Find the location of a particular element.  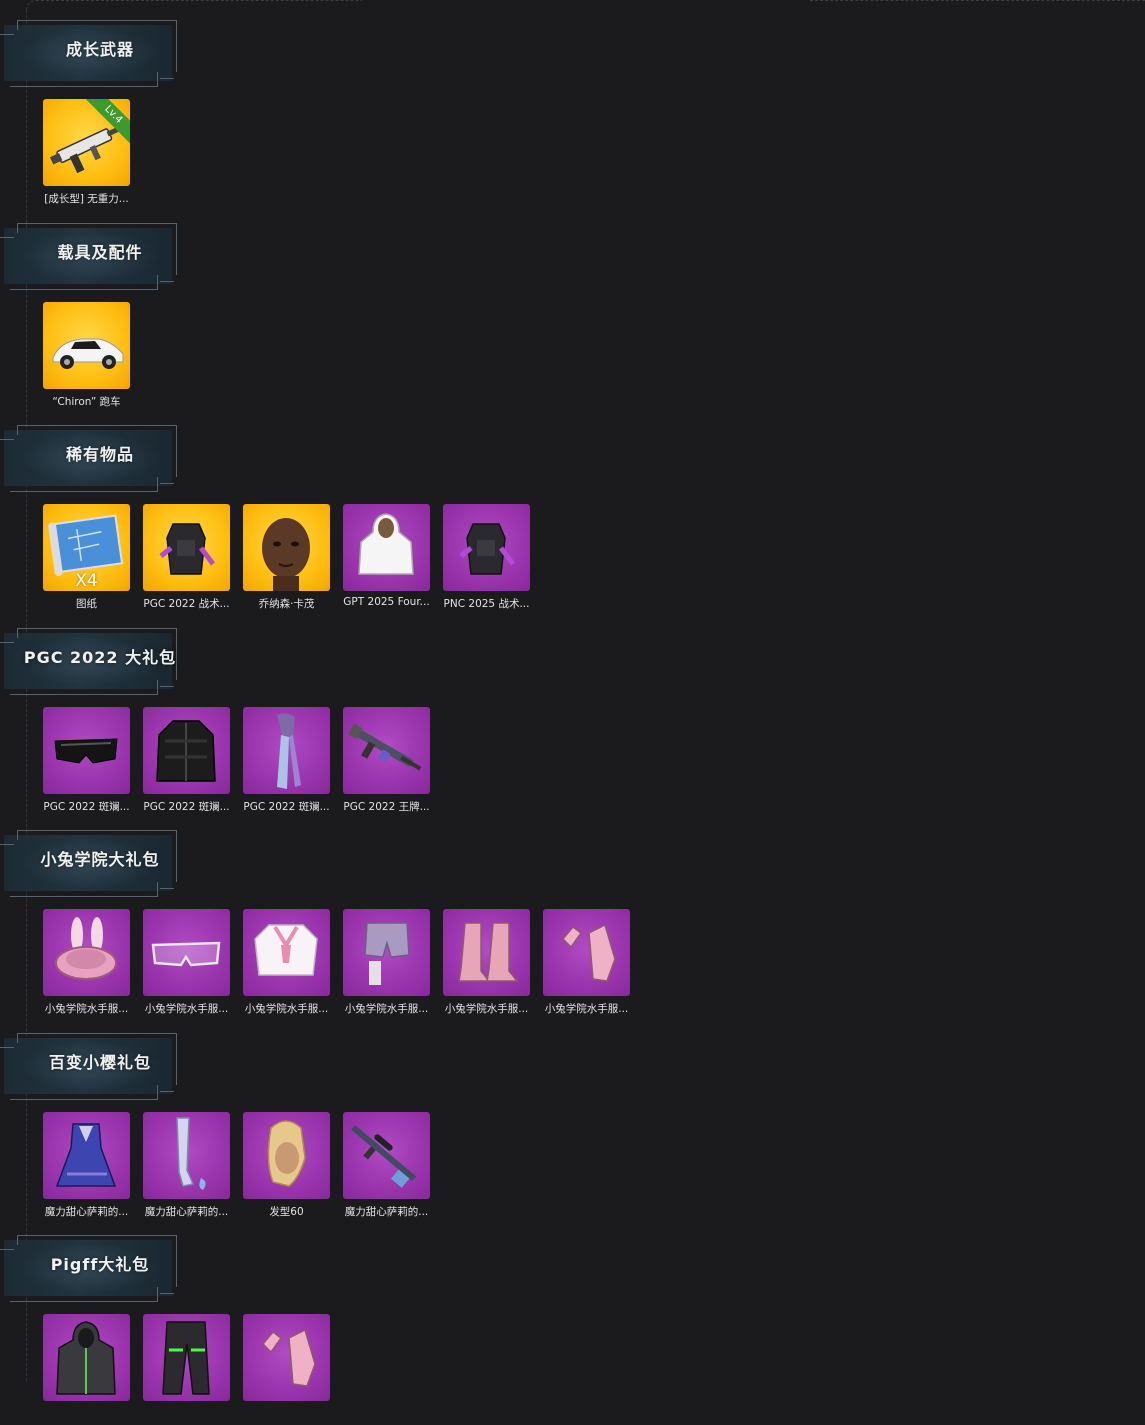

sailor-top-icon is located at coordinates (286, 950).